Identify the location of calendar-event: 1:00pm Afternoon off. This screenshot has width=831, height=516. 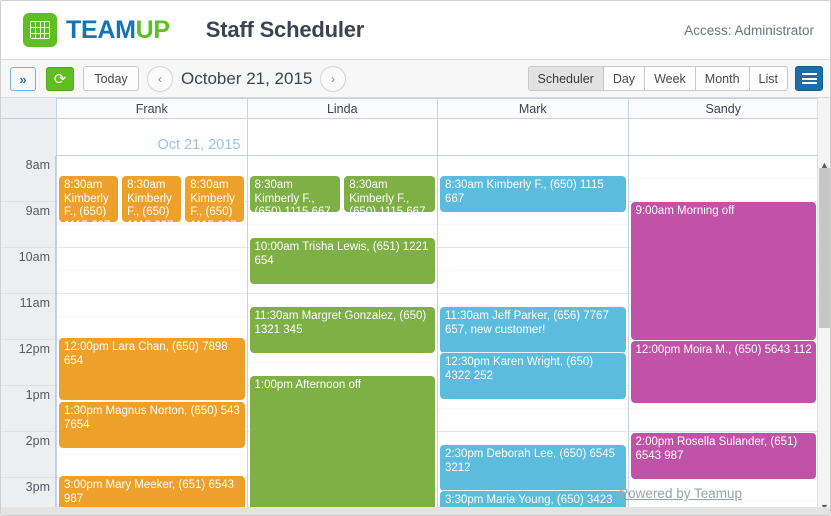
(342, 445).